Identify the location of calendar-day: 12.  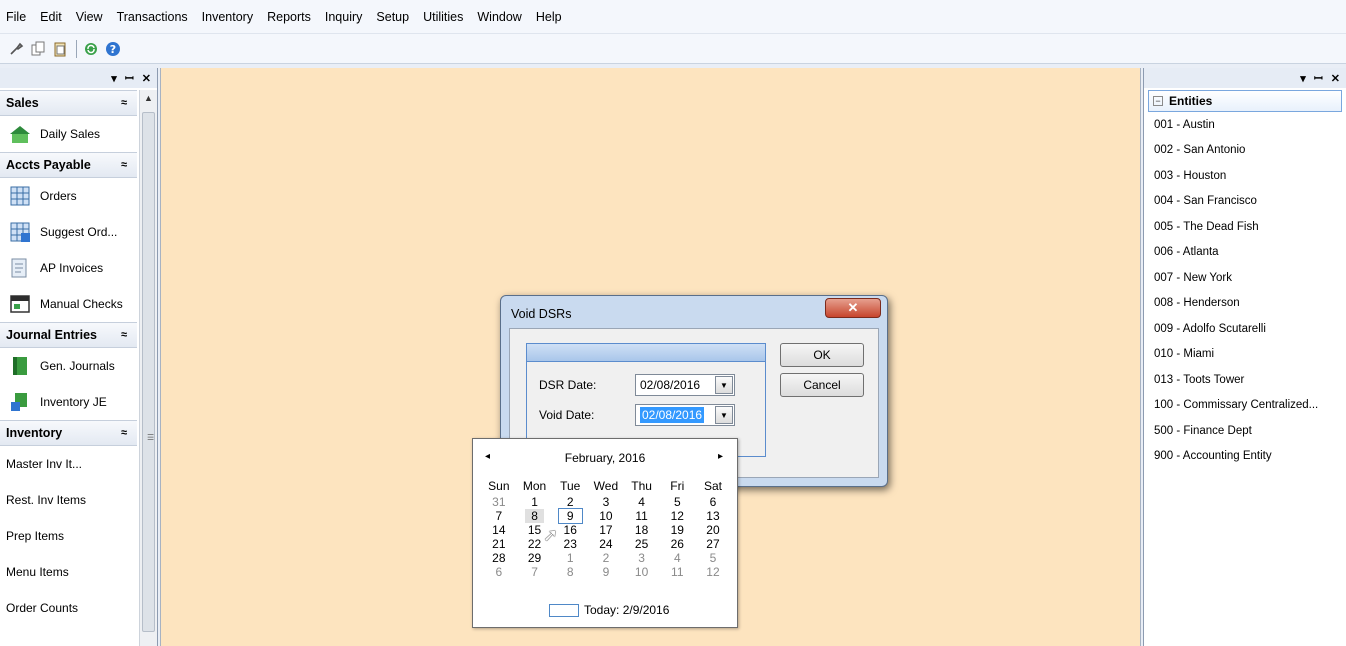
(677, 516).